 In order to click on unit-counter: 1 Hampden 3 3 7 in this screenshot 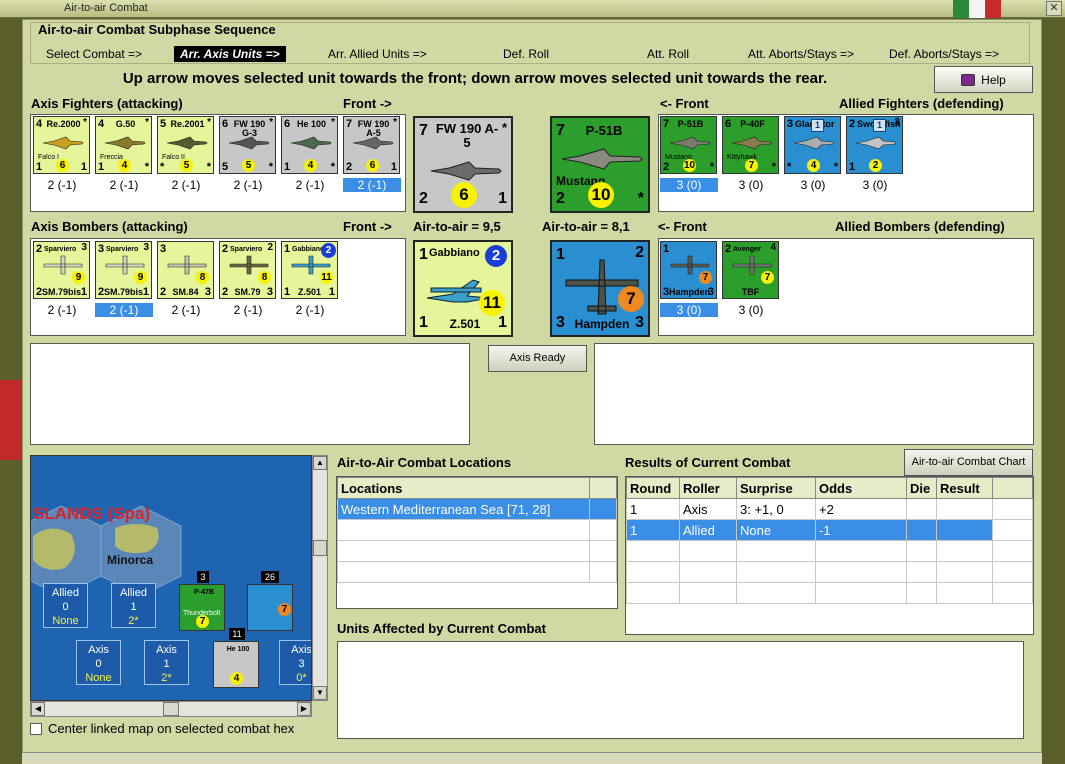, I will do `click(688, 270)`.